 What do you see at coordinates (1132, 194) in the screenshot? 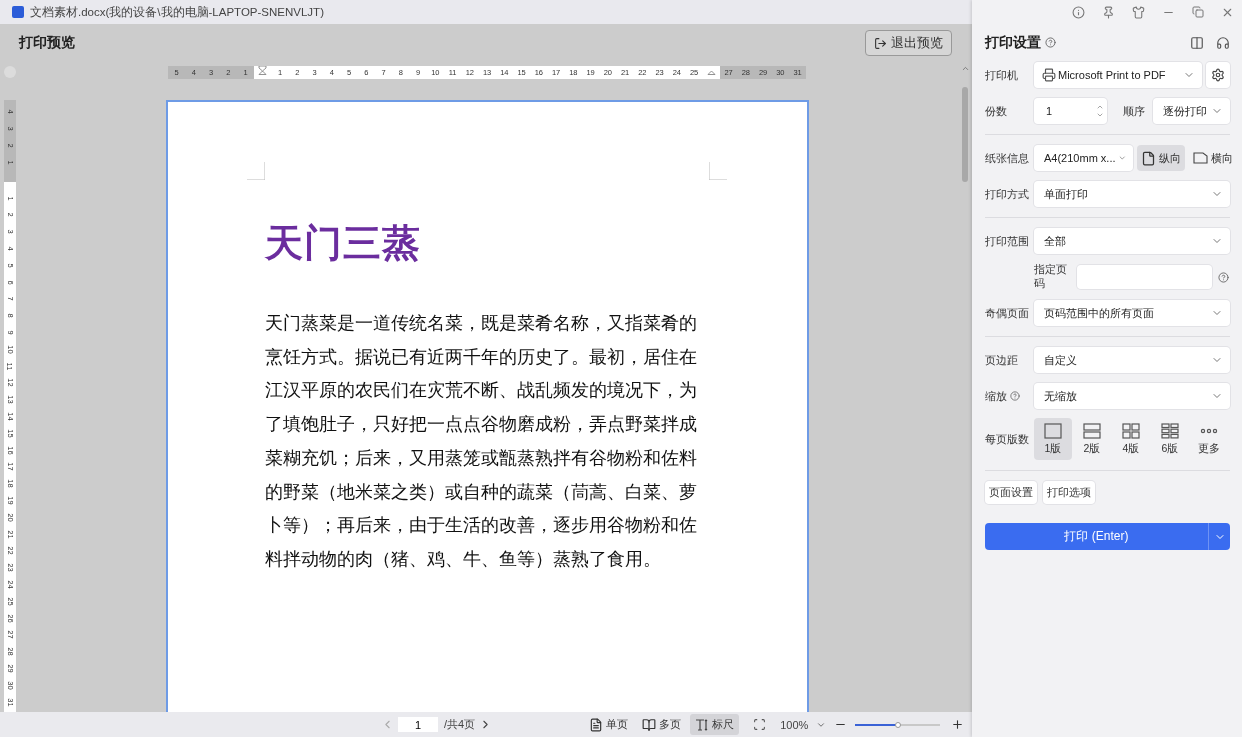
I see `dropdown: 单面打印` at bounding box center [1132, 194].